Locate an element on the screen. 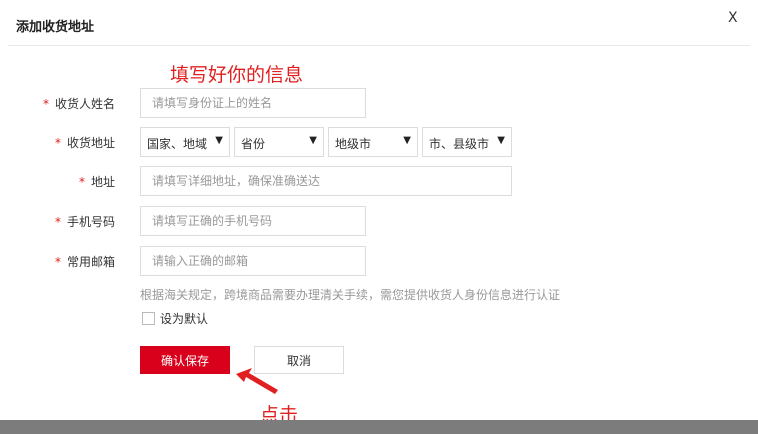 The image size is (758, 434). customs-notice: 根据海关规定，跨境商品需要办理清关手续，需您提供收货人身份信息进行认证 is located at coordinates (350, 295).